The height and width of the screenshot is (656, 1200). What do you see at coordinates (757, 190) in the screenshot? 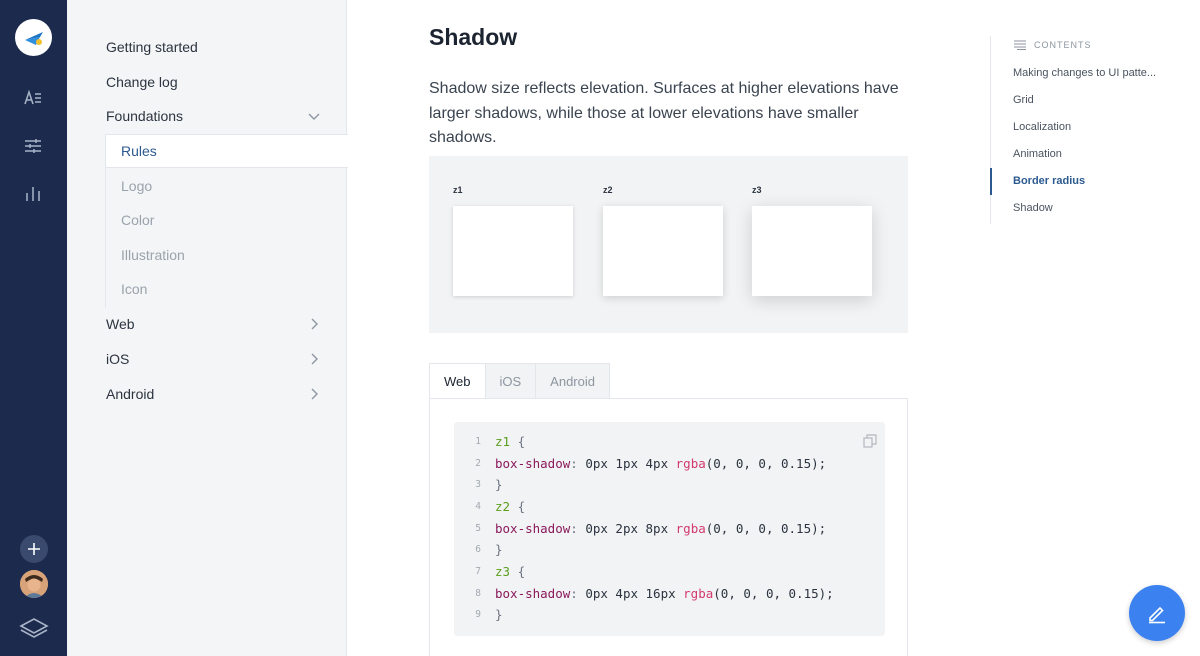
I see `example-label: z3` at bounding box center [757, 190].